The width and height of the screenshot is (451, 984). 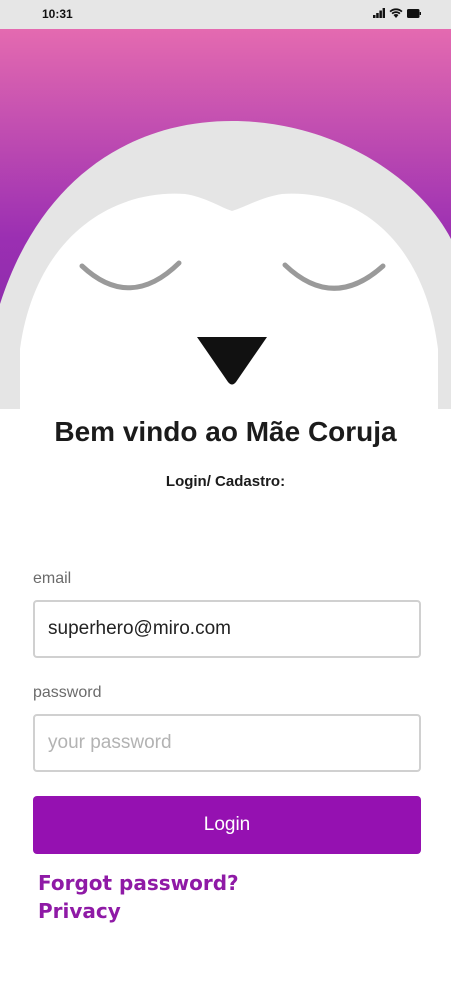 What do you see at coordinates (57, 14) in the screenshot?
I see `status-time: 10:31` at bounding box center [57, 14].